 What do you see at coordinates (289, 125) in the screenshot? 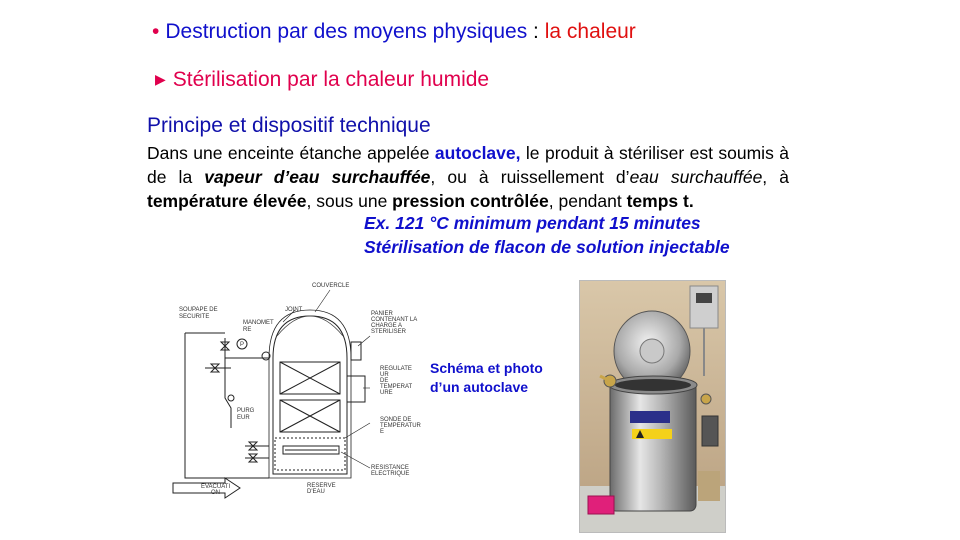
I see `section-heading: Principe et dispositif technique` at bounding box center [289, 125].